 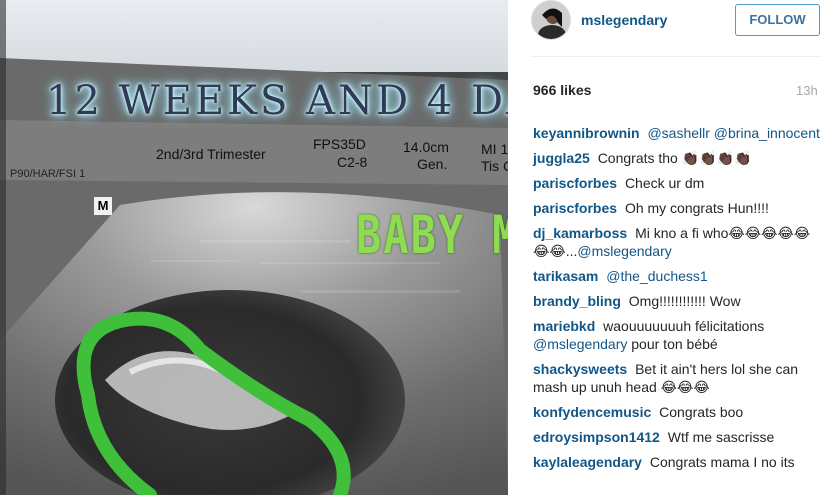 I want to click on likes-count: 966 likes, so click(x=562, y=90).